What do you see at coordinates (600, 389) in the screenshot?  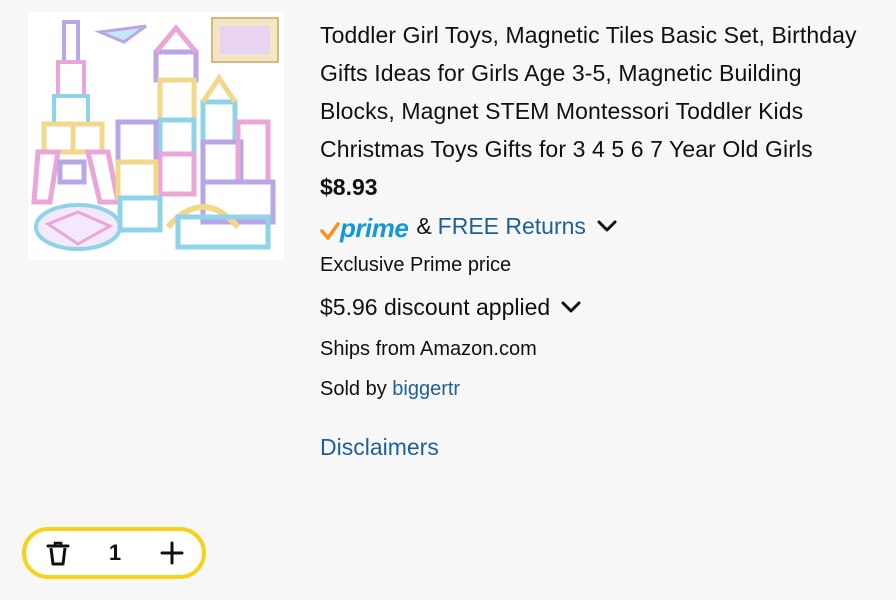 I see `sold-by: Sold by biggertr` at bounding box center [600, 389].